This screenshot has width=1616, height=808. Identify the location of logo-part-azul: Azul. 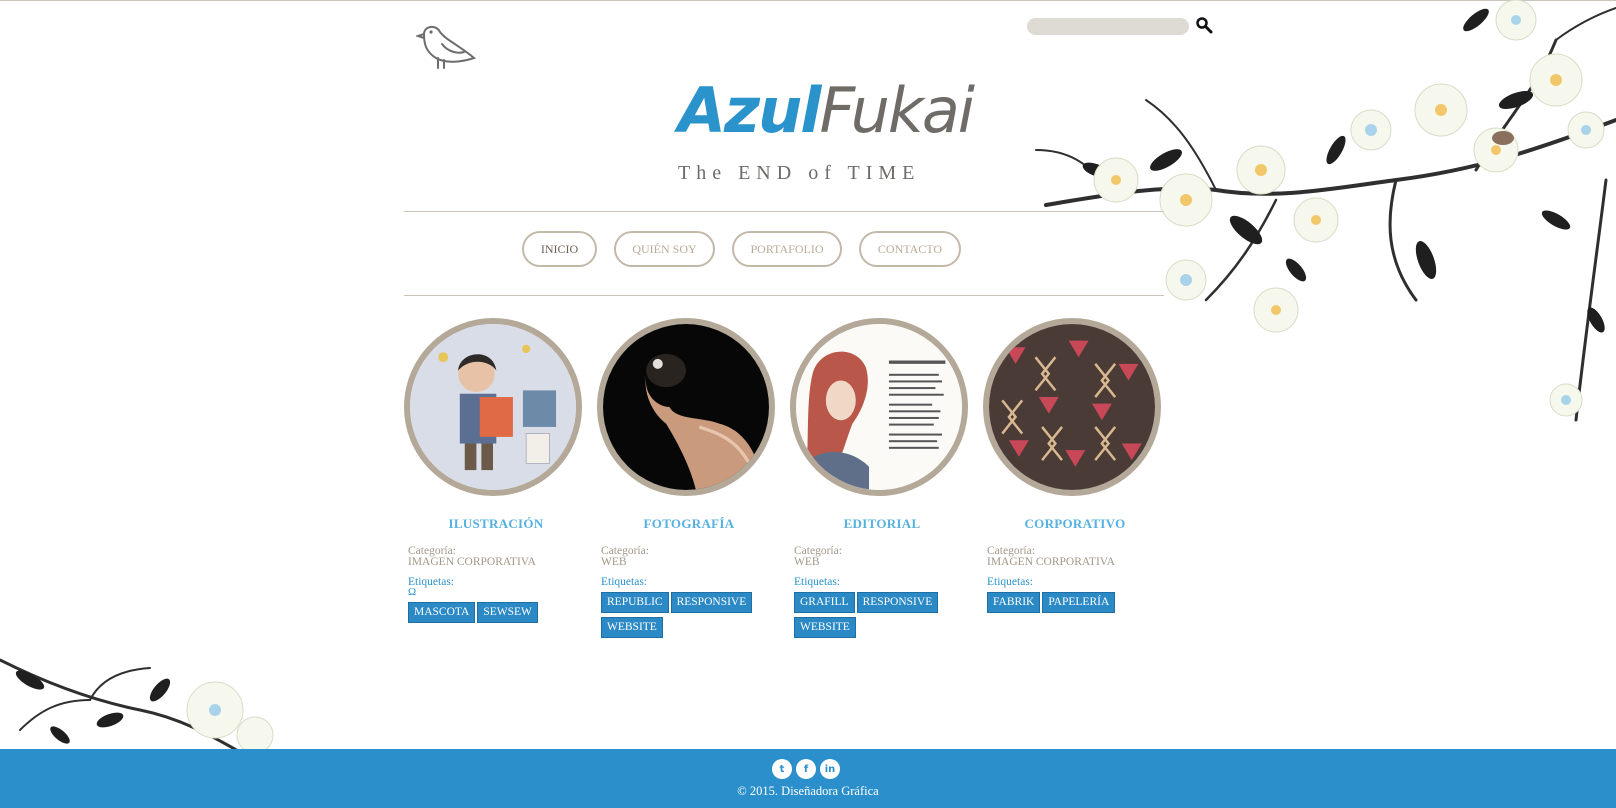
(749, 110).